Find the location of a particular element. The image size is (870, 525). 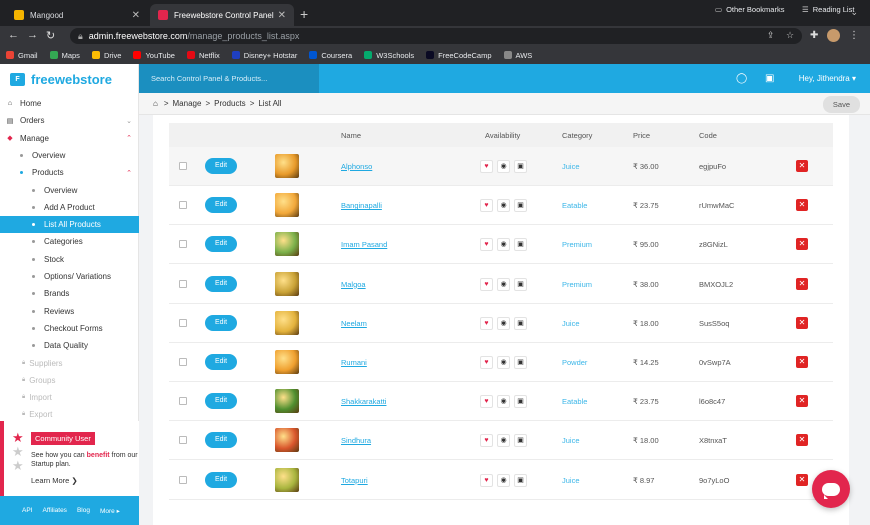

product-name-link: Banginapalli is located at coordinates (361, 205).